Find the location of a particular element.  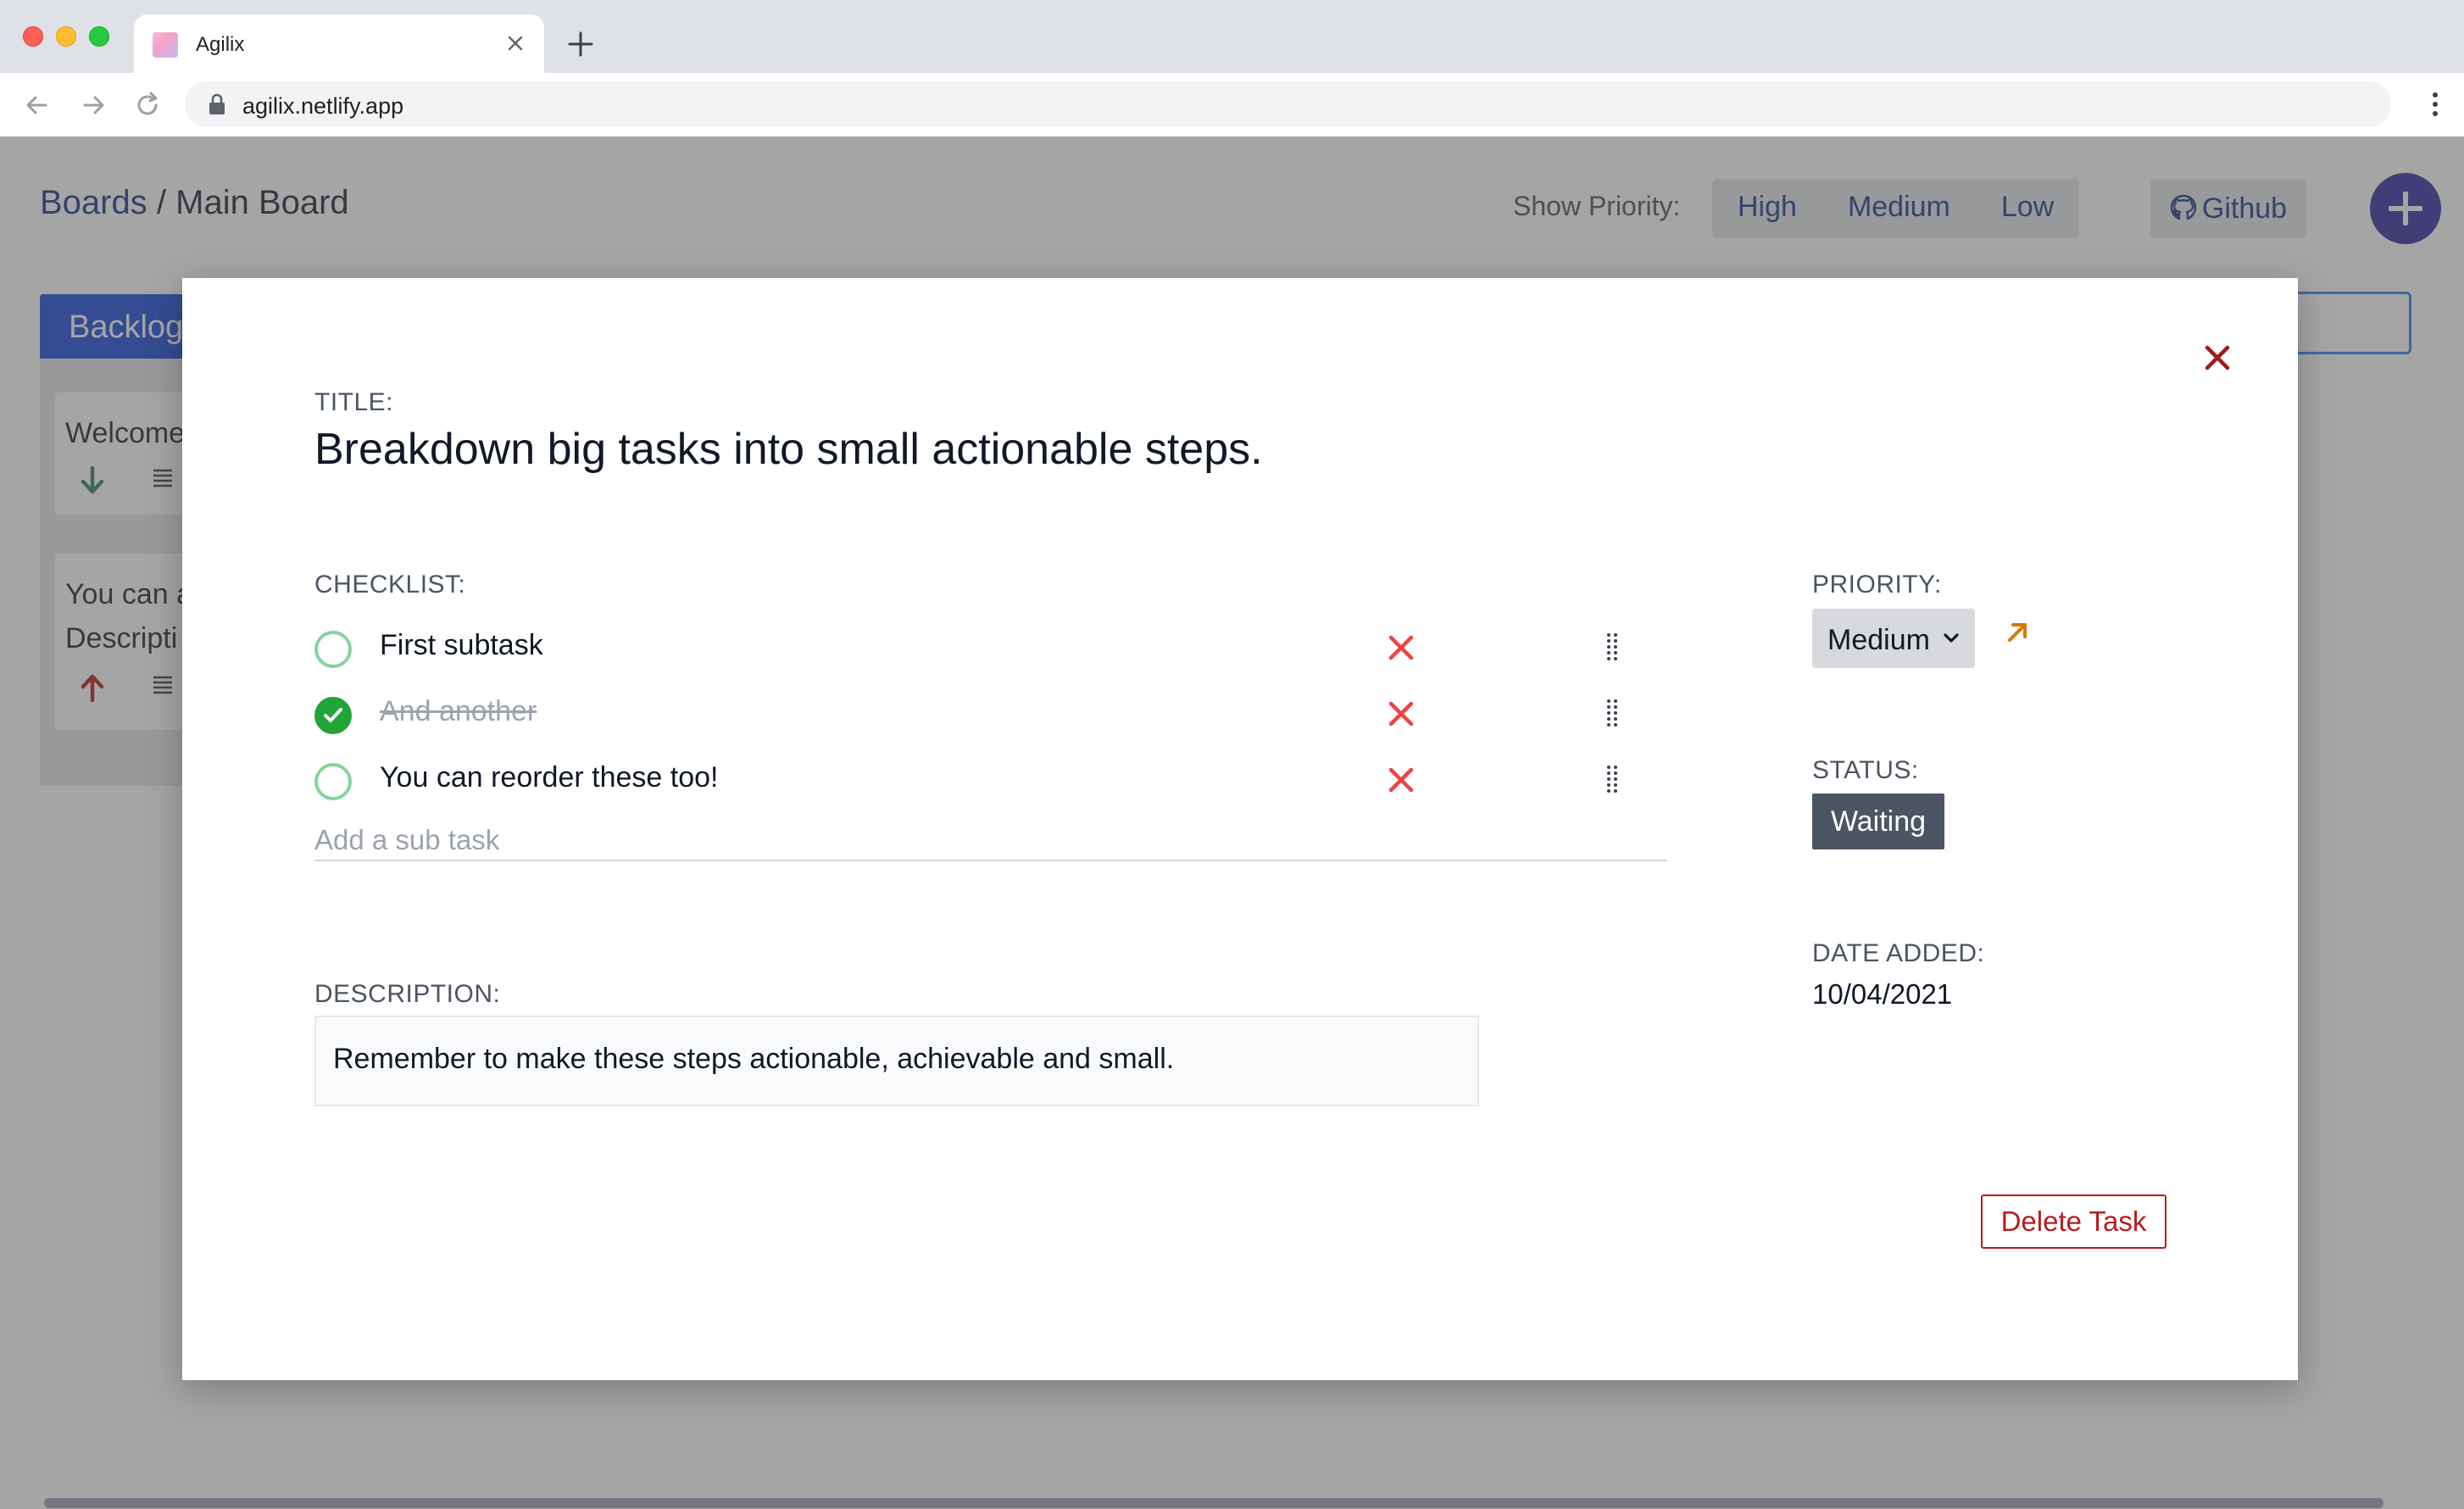

priority-select-value: Medium is located at coordinates (1879, 640).